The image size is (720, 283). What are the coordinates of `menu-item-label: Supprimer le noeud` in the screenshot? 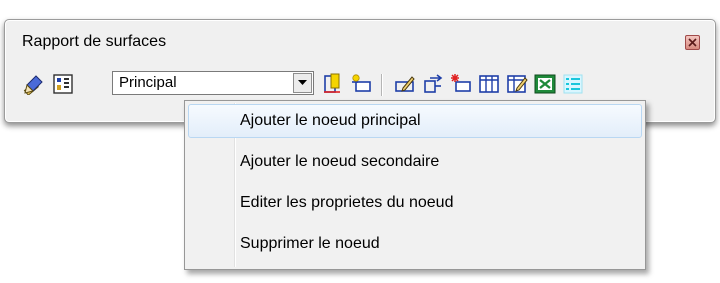 It's located at (310, 243).